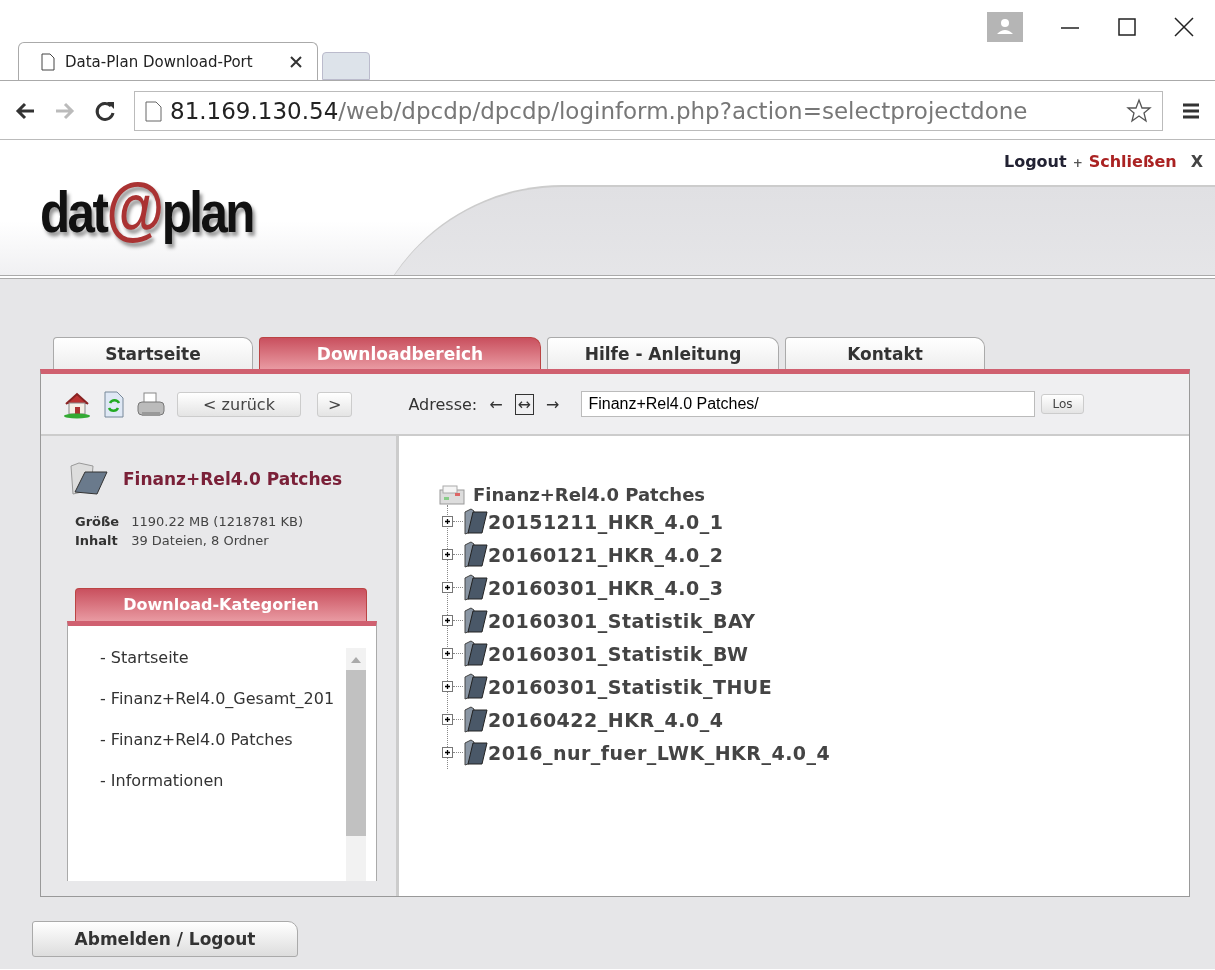 This screenshot has width=1215, height=970. Describe the element at coordinates (105, 111) in the screenshot. I see `reload-icon` at that location.